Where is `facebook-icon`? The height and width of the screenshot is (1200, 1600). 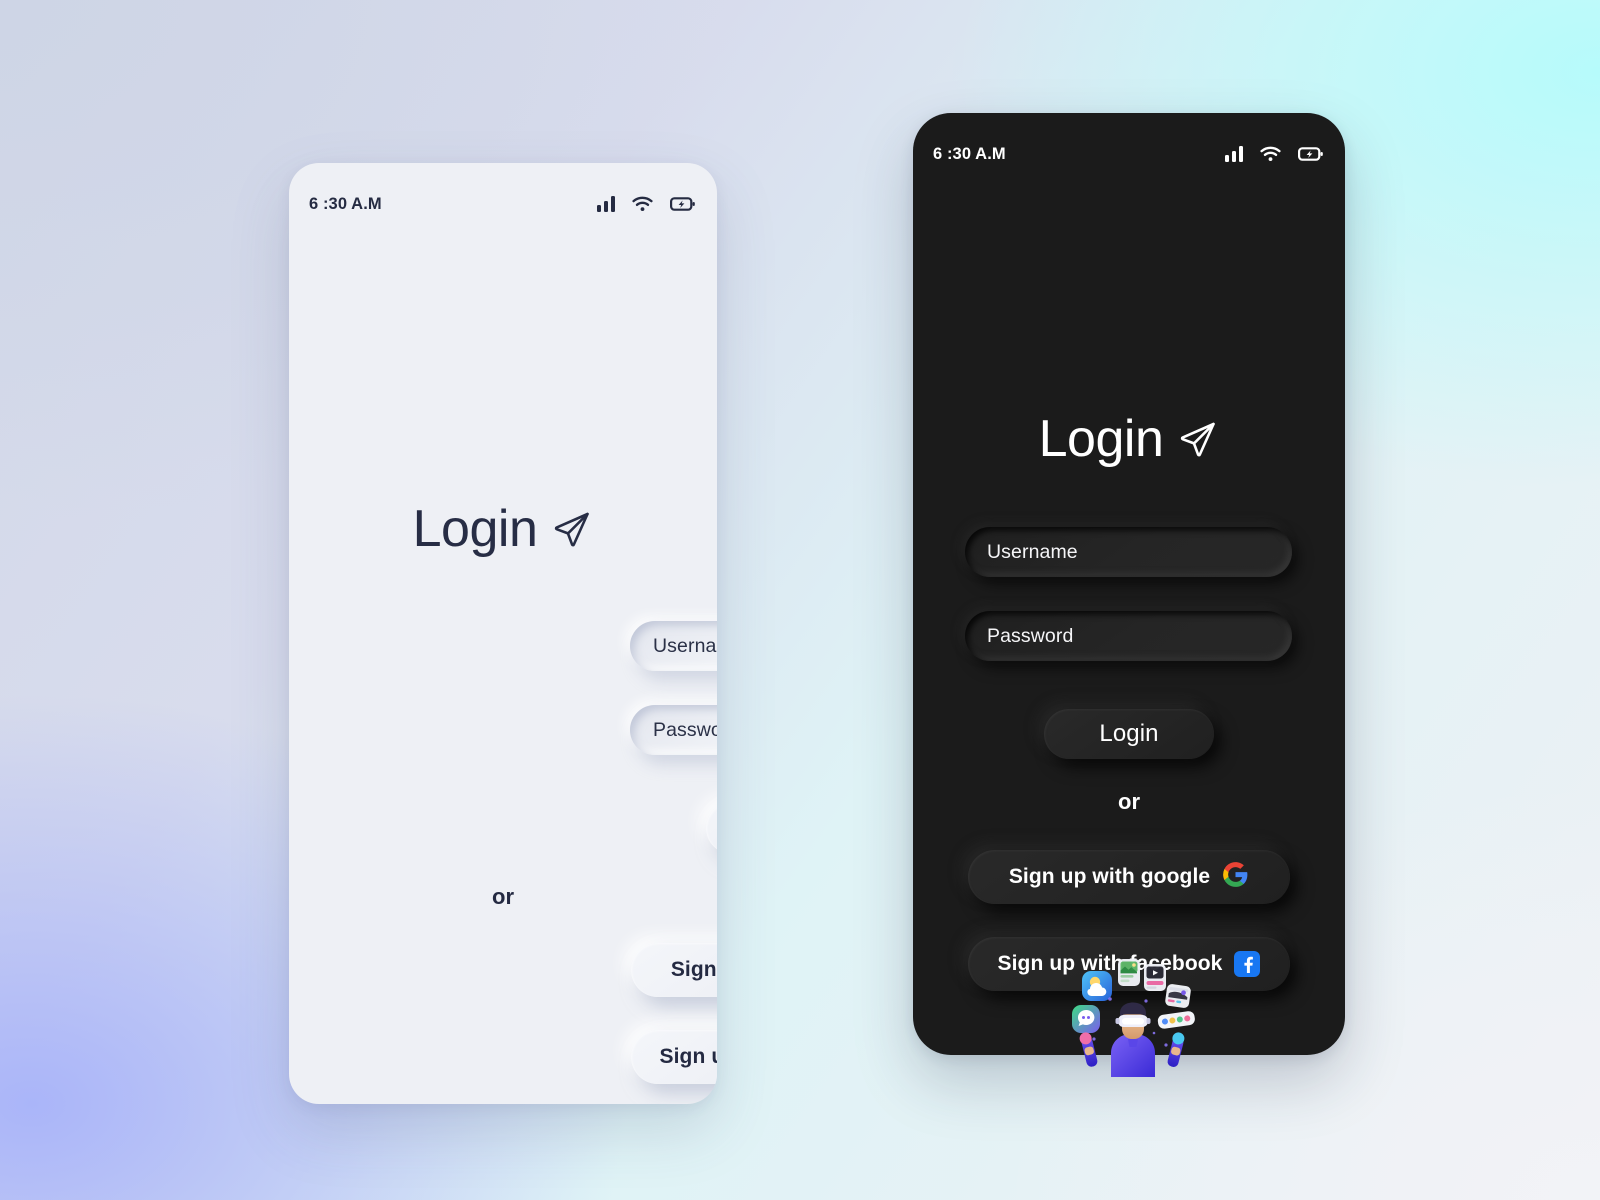
facebook-icon is located at coordinates (1247, 964).